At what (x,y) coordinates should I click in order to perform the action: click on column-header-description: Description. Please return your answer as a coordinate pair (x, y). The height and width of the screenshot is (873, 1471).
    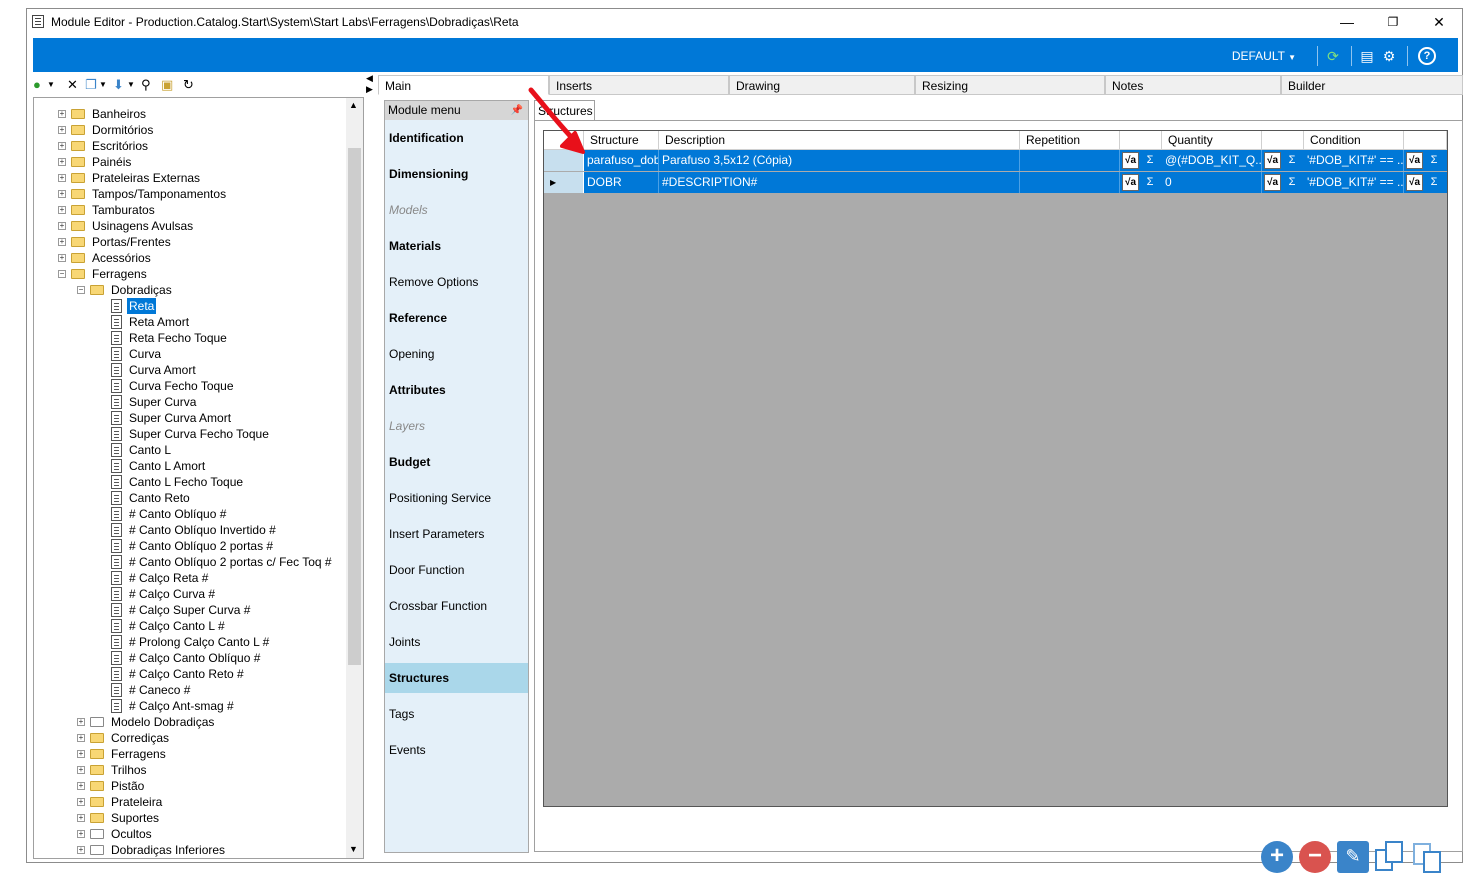
    Looking at the image, I should click on (839, 140).